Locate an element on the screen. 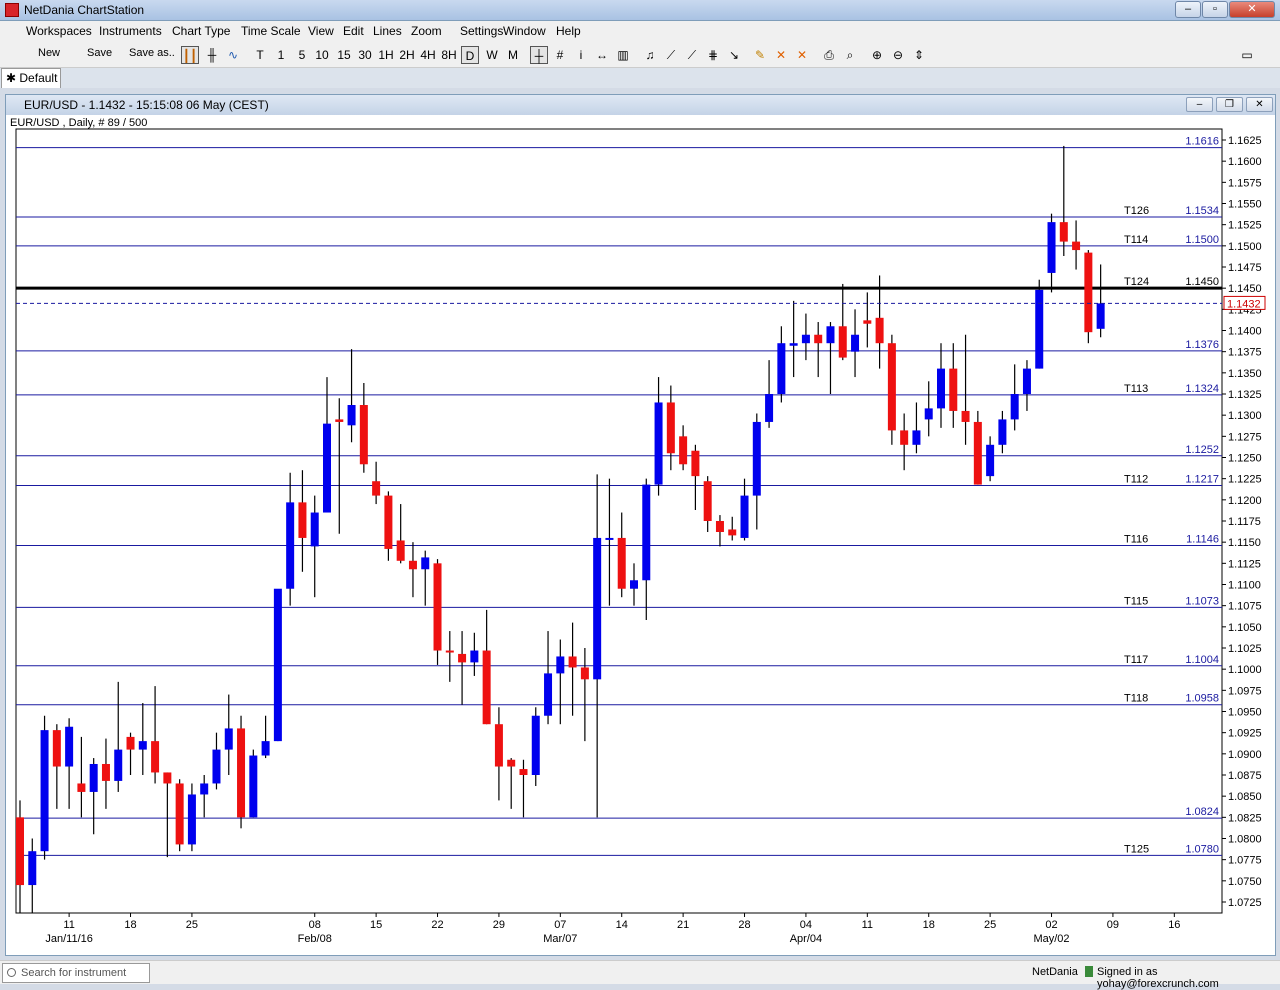 The height and width of the screenshot is (990, 1280). tf-10m: 10 is located at coordinates (322, 55).